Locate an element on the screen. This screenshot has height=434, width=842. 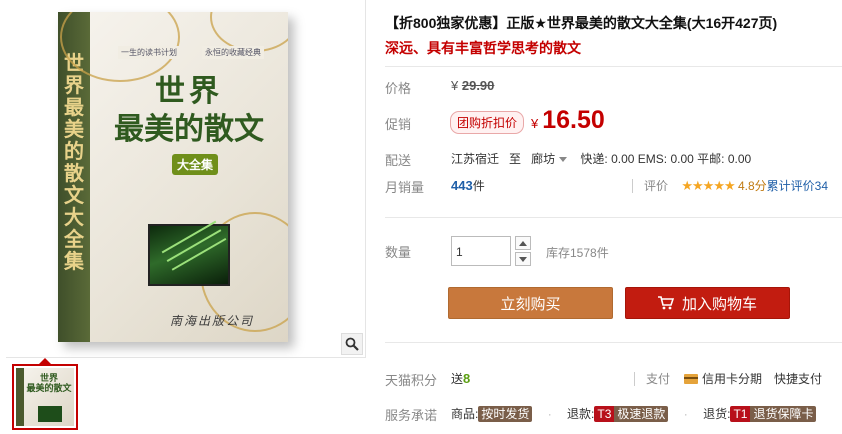
buy-now-button: 立刻购买 is located at coordinates (530, 303).